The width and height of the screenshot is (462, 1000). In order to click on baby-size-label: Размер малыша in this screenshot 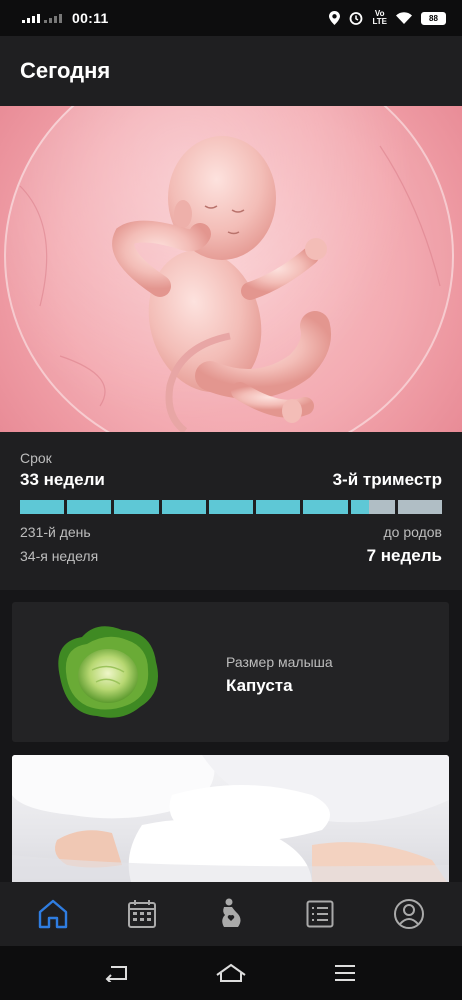, I will do `click(279, 662)`.